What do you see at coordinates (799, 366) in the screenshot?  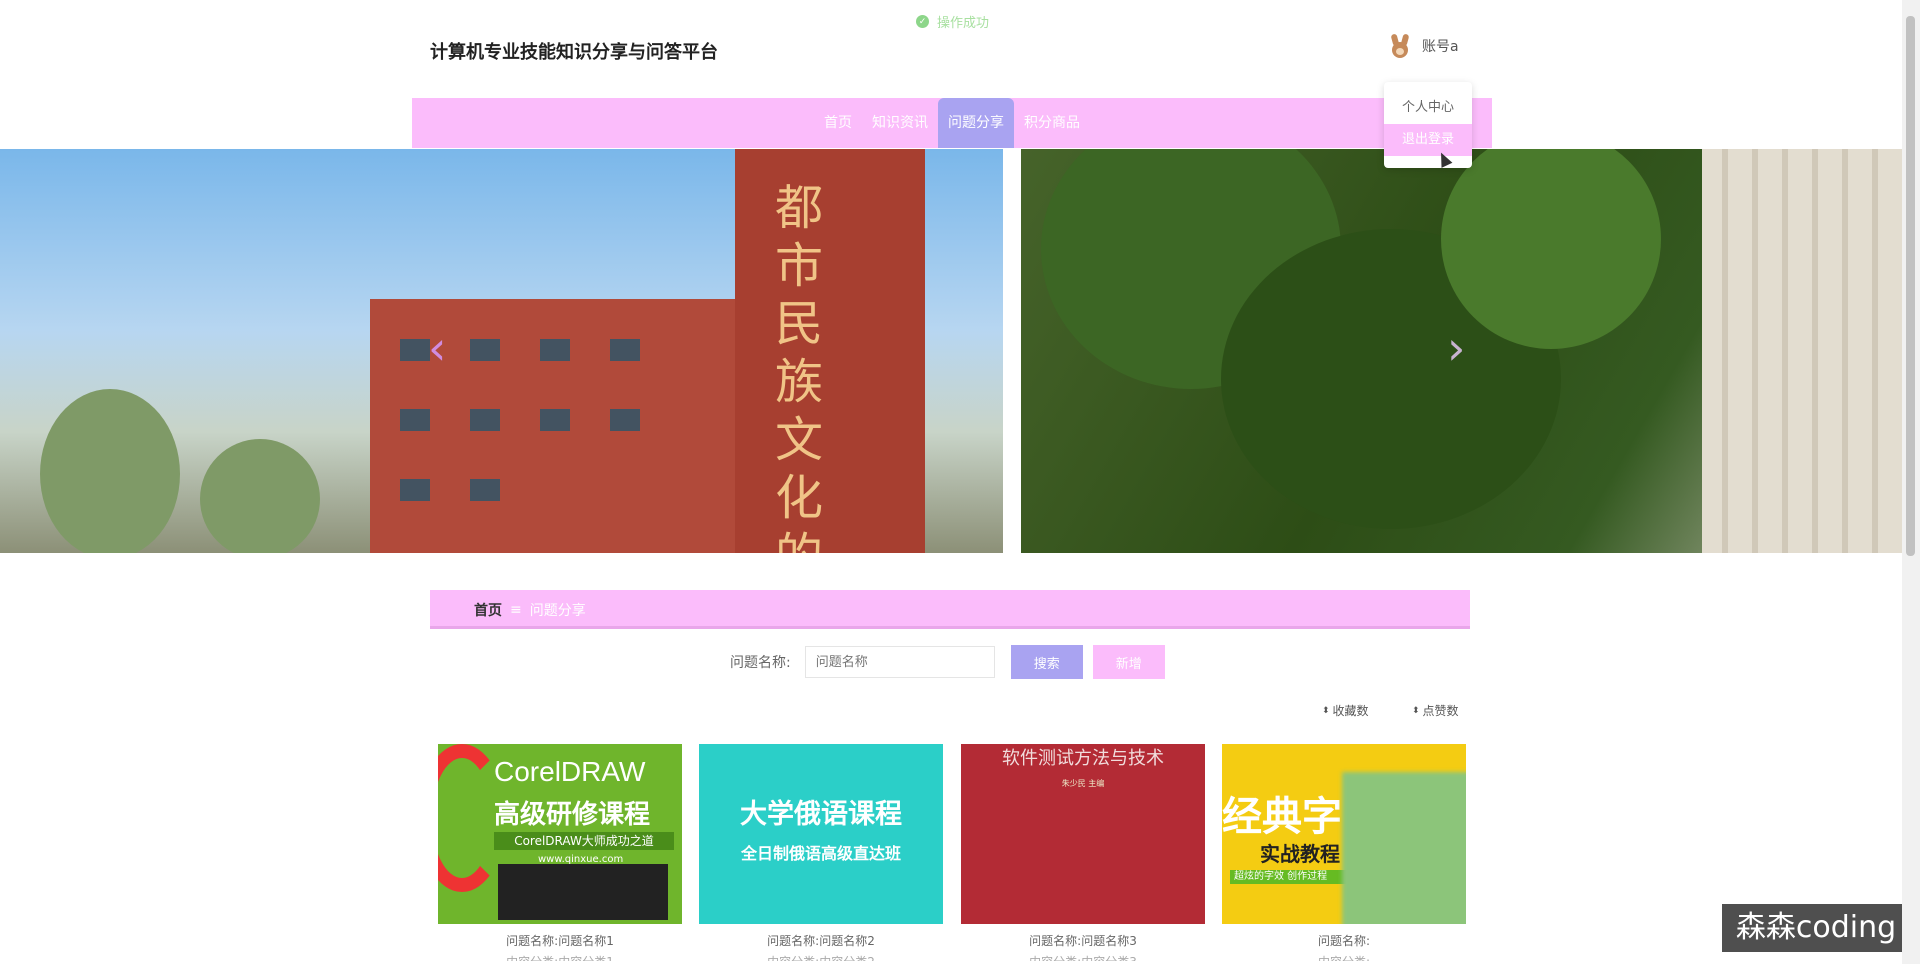 I see `tower-lettering: 都市民族文化的中国视野` at bounding box center [799, 366].